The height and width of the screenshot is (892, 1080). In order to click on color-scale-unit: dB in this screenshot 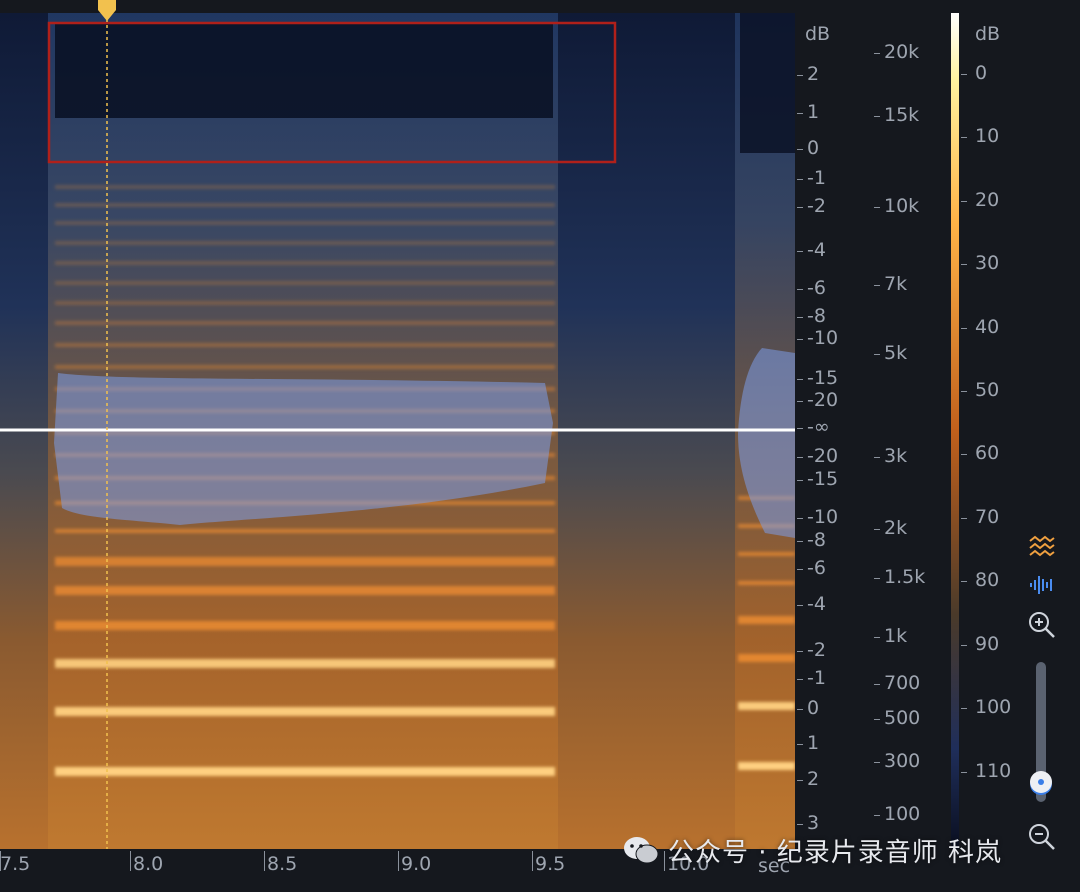, I will do `click(988, 34)`.